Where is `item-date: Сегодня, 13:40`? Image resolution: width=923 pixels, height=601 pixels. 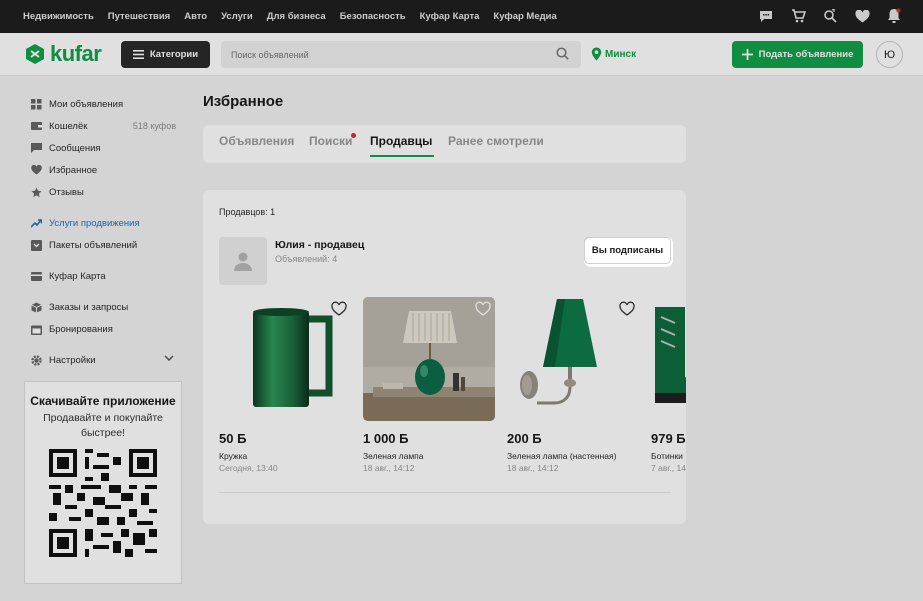
item-date: Сегодня, 13:40 is located at coordinates (248, 468).